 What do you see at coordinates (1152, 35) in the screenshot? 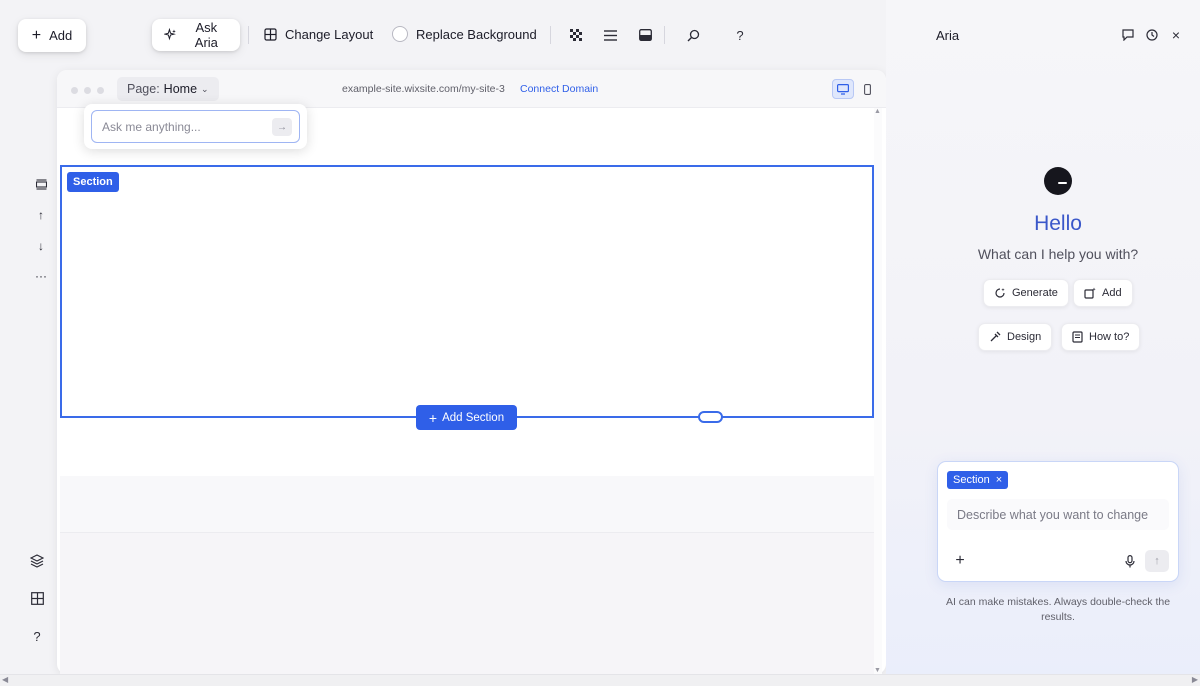
I see `history-icon` at bounding box center [1152, 35].